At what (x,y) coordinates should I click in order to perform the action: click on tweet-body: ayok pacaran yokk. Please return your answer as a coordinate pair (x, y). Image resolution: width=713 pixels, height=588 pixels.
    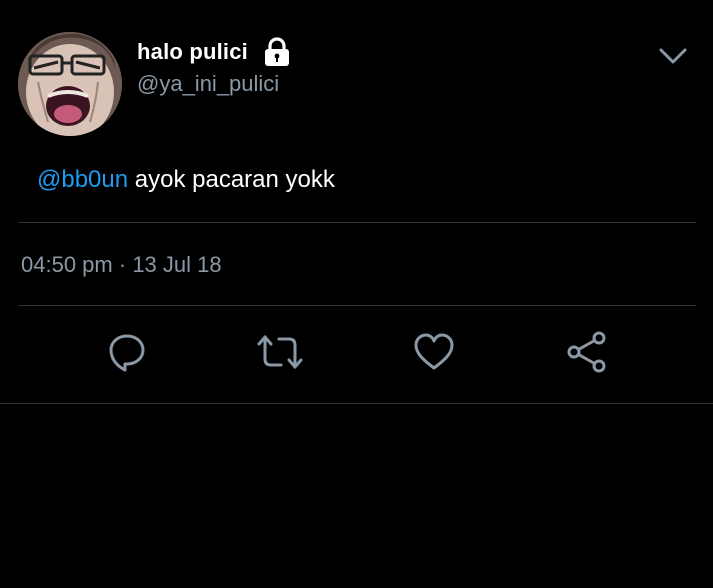
    Looking at the image, I should click on (231, 179).